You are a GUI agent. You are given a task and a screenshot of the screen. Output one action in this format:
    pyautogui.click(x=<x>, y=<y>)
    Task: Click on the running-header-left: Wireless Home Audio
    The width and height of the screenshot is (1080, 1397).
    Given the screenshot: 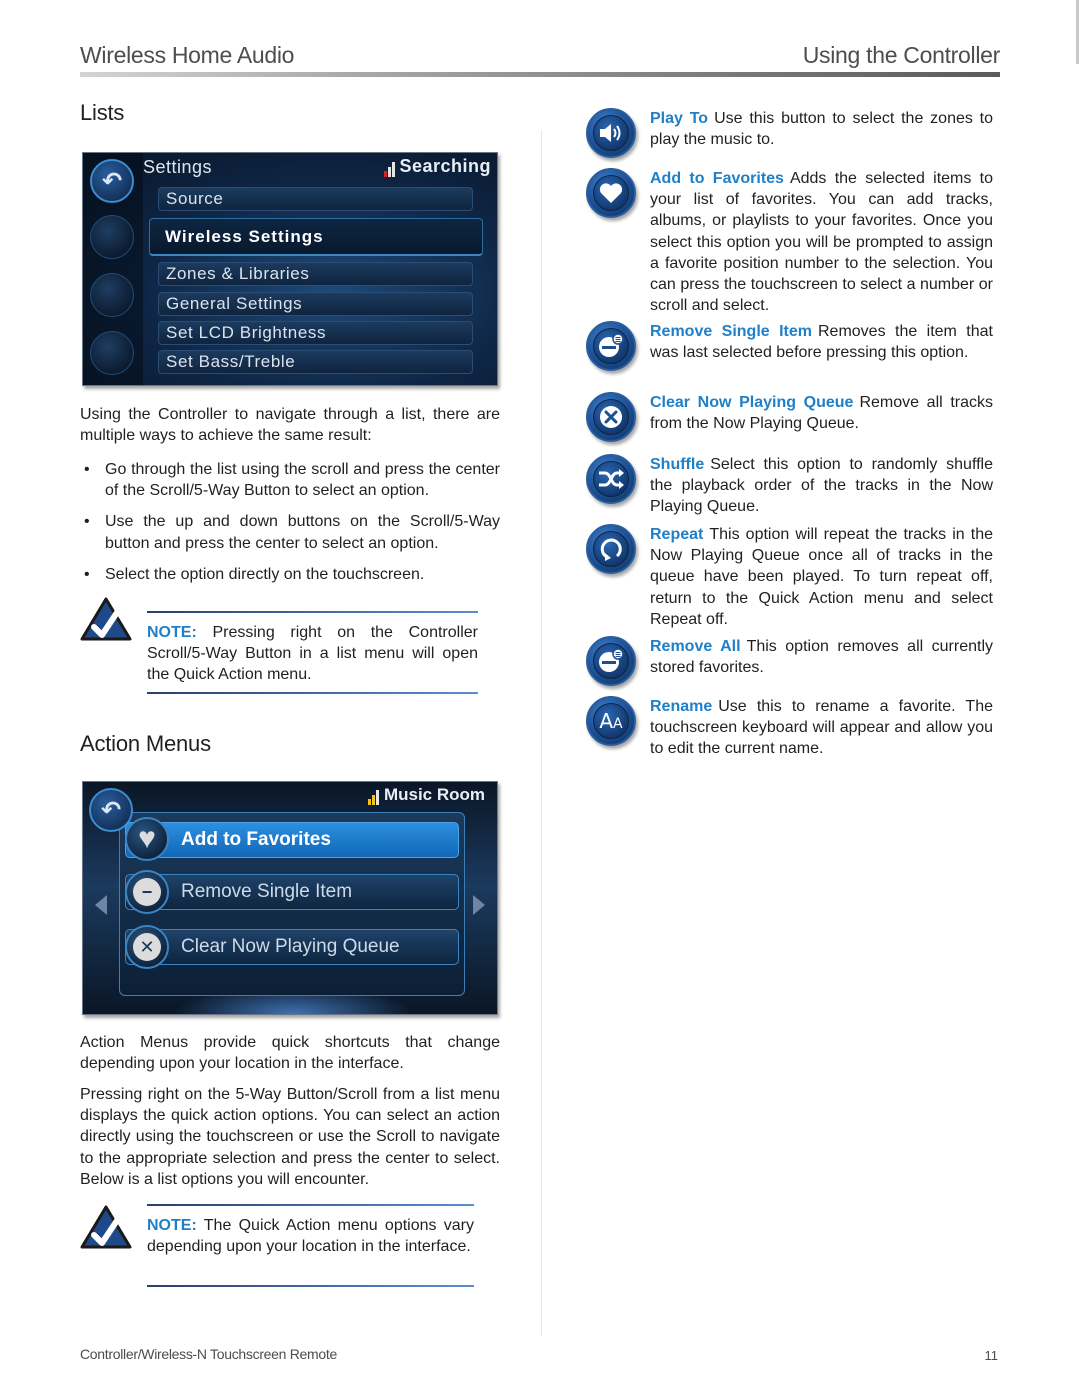 What is the action you would take?
    pyautogui.click(x=187, y=55)
    